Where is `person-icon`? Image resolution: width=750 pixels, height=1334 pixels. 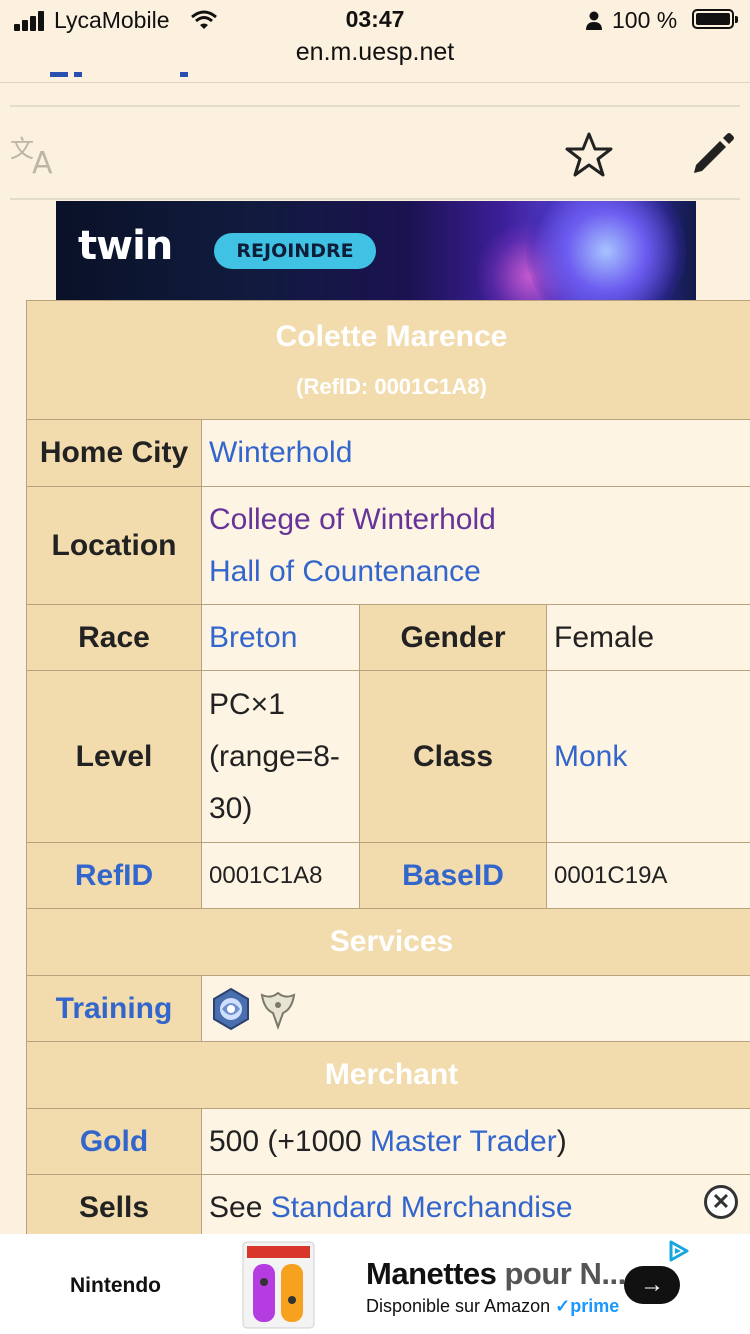
person-icon is located at coordinates (594, 20).